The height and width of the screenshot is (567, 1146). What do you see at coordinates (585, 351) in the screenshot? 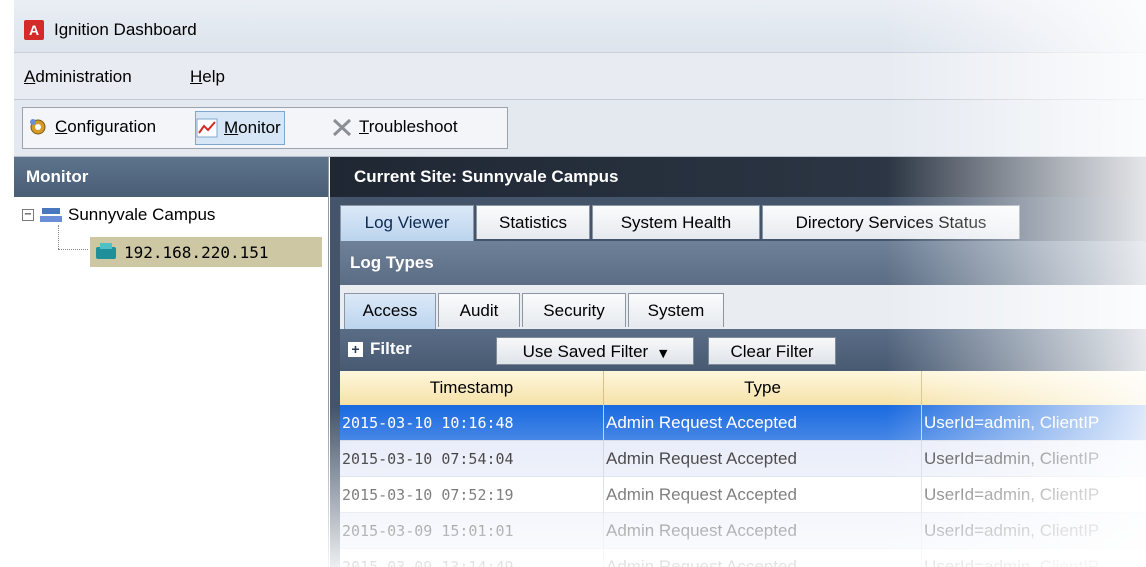
I see `saved-filter-label: Use Saved Filter` at bounding box center [585, 351].